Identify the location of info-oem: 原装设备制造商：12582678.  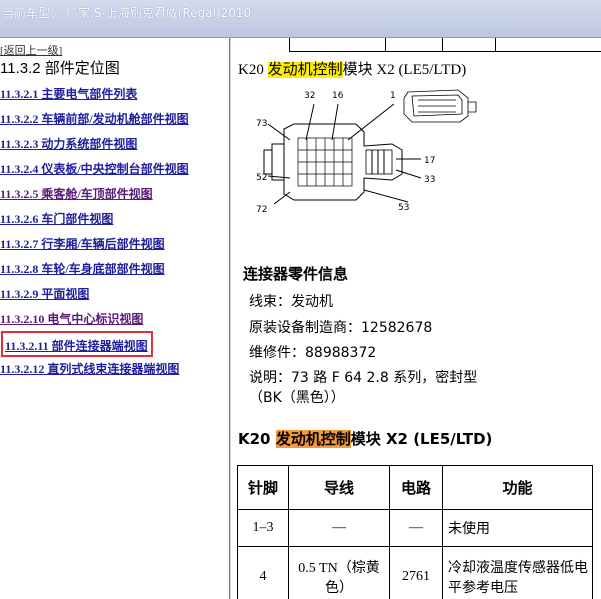
(341, 328).